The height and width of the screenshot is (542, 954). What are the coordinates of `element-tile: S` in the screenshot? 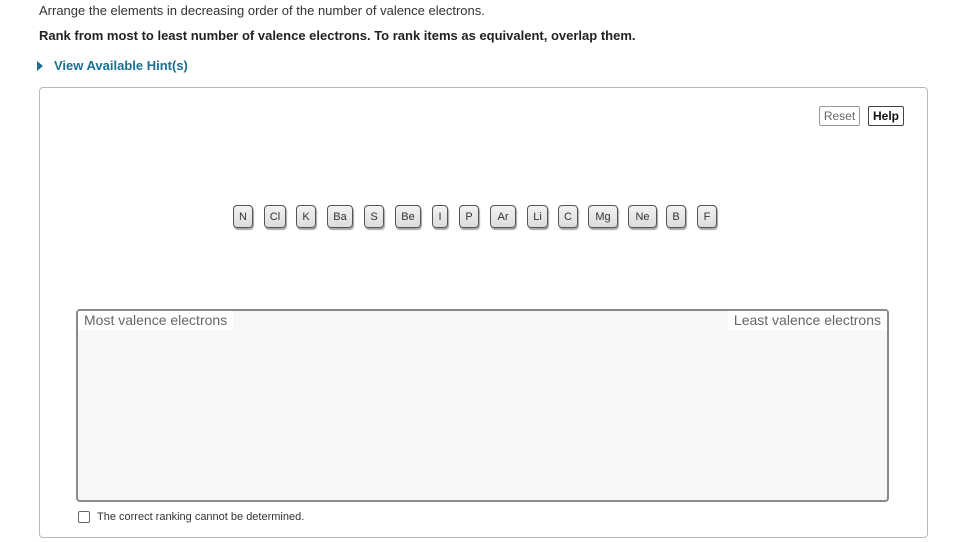 It's located at (374, 216).